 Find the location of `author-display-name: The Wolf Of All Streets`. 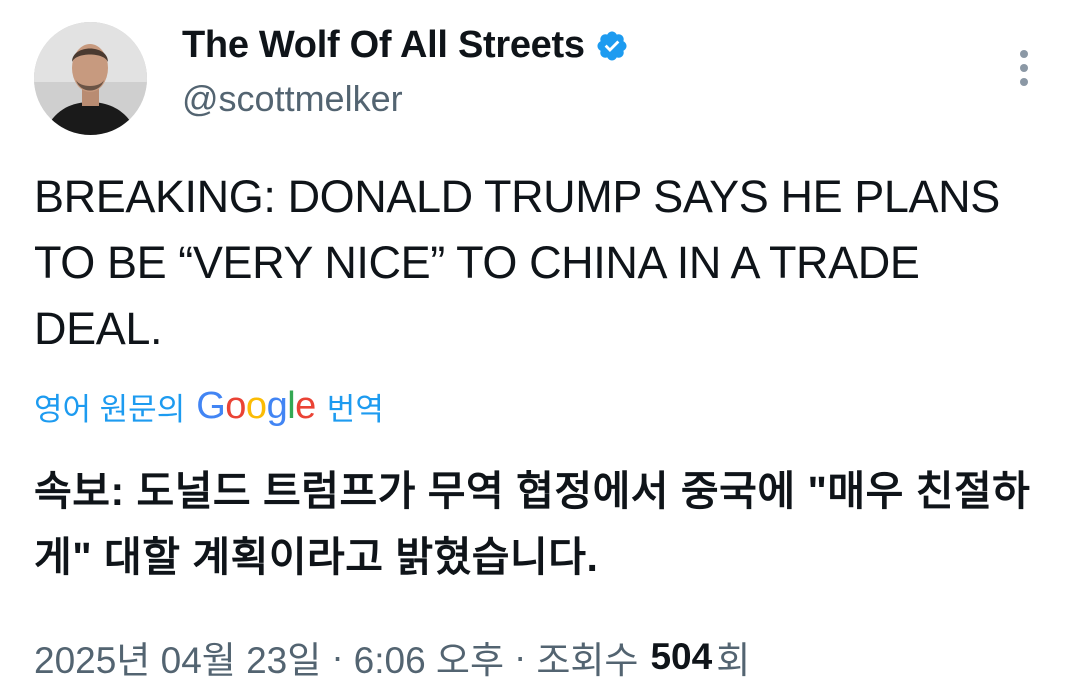

author-display-name: The Wolf Of All Streets is located at coordinates (383, 45).